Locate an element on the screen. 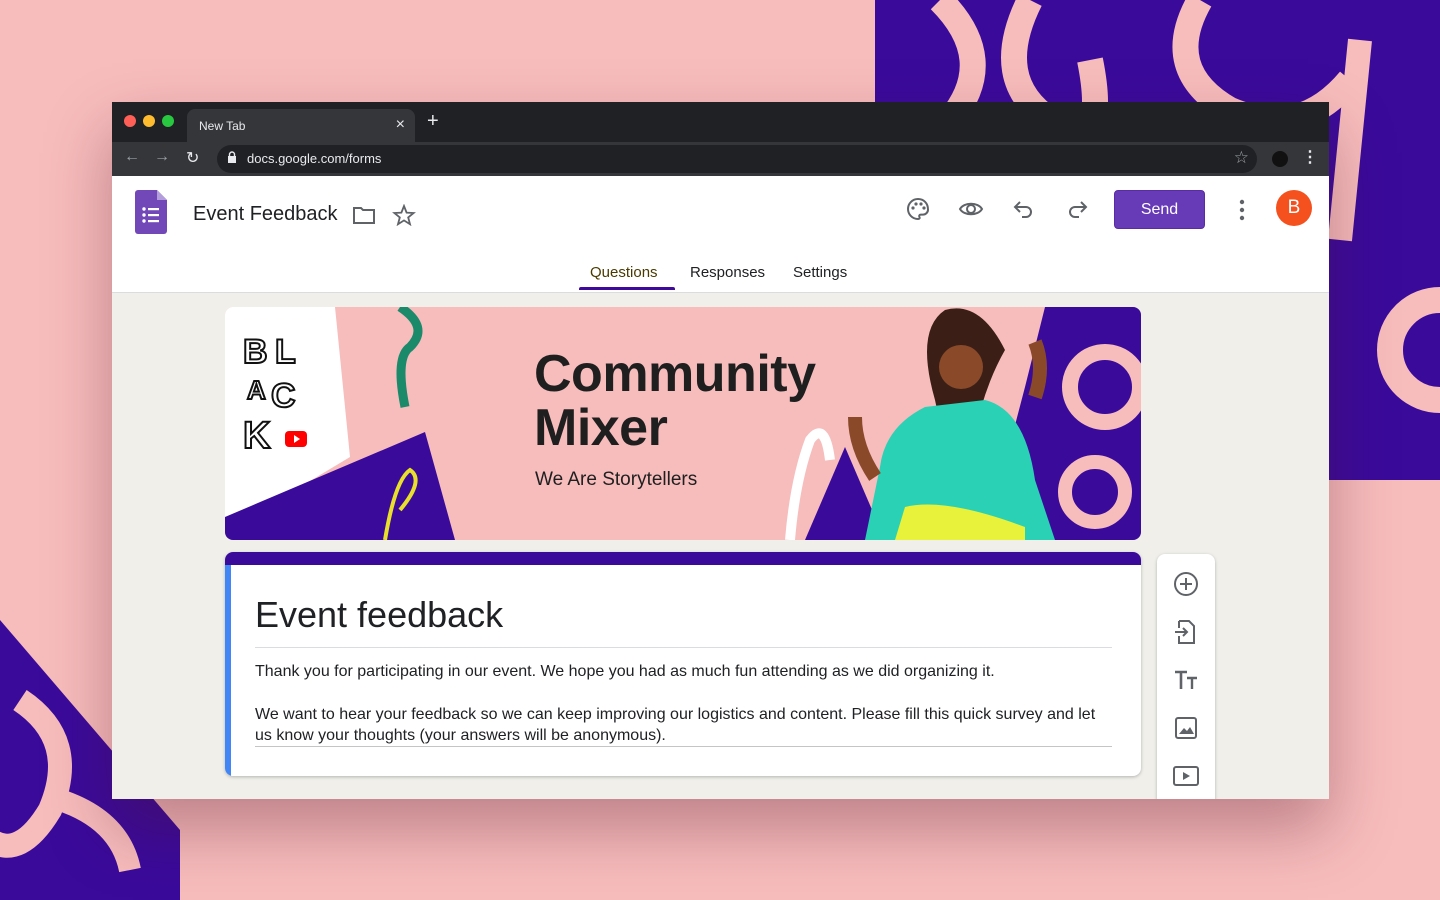 This screenshot has height=900, width=1440. black-logo: B L A C K is located at coordinates (277, 399).